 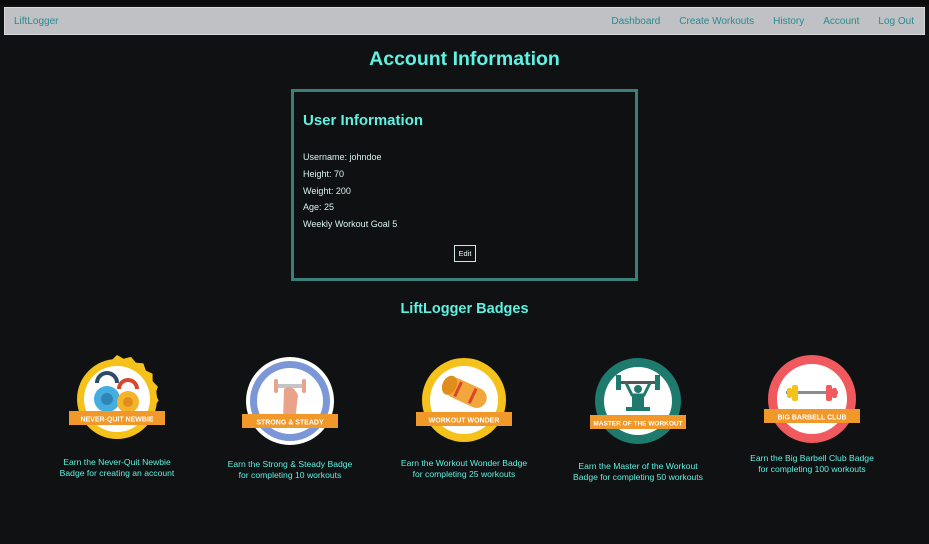 What do you see at coordinates (841, 21) in the screenshot?
I see `nav-link-account: Account` at bounding box center [841, 21].